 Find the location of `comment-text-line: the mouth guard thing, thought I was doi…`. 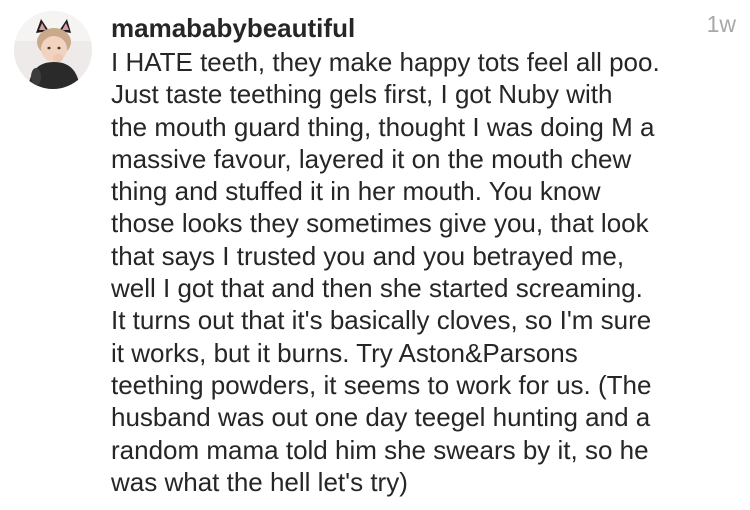

comment-text-line: the mouth guard thing, thought I was doi… is located at coordinates (383, 126).